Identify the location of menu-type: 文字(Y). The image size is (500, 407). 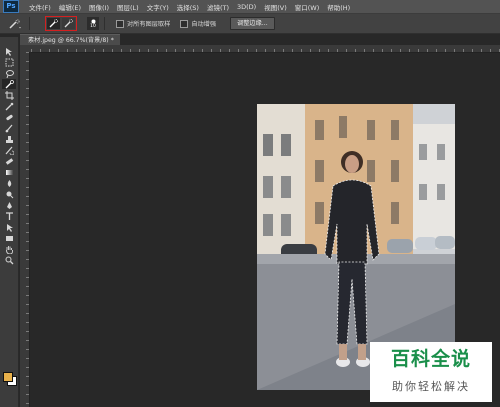
(158, 7).